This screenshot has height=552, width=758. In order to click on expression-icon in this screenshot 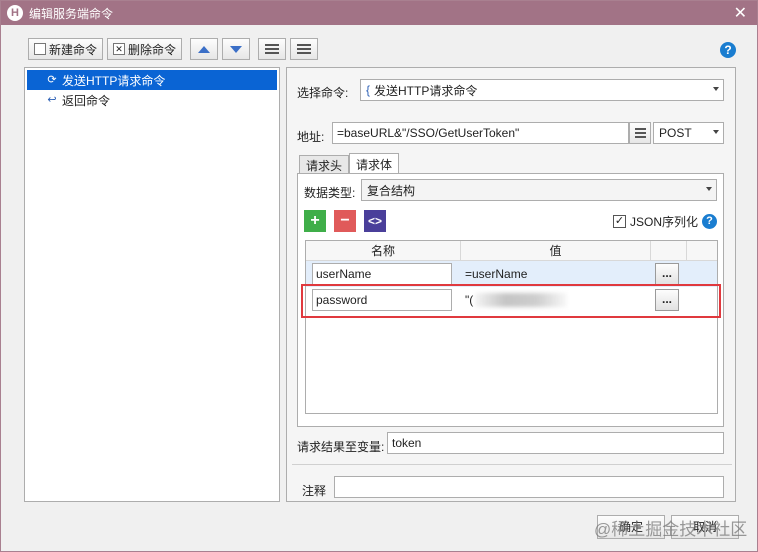, I will do `click(640, 133)`.